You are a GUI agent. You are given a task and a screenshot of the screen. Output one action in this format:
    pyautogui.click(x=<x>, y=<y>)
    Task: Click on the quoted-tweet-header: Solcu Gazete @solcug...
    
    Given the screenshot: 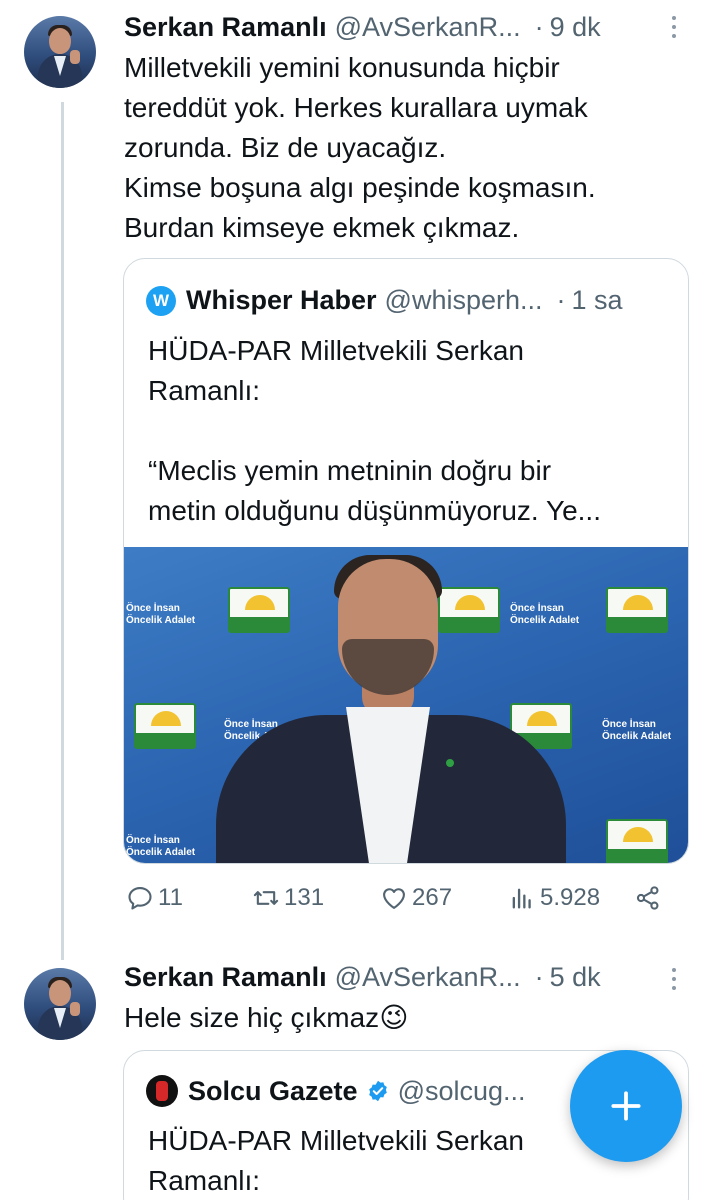 What is the action you would take?
    pyautogui.click(x=336, y=1091)
    